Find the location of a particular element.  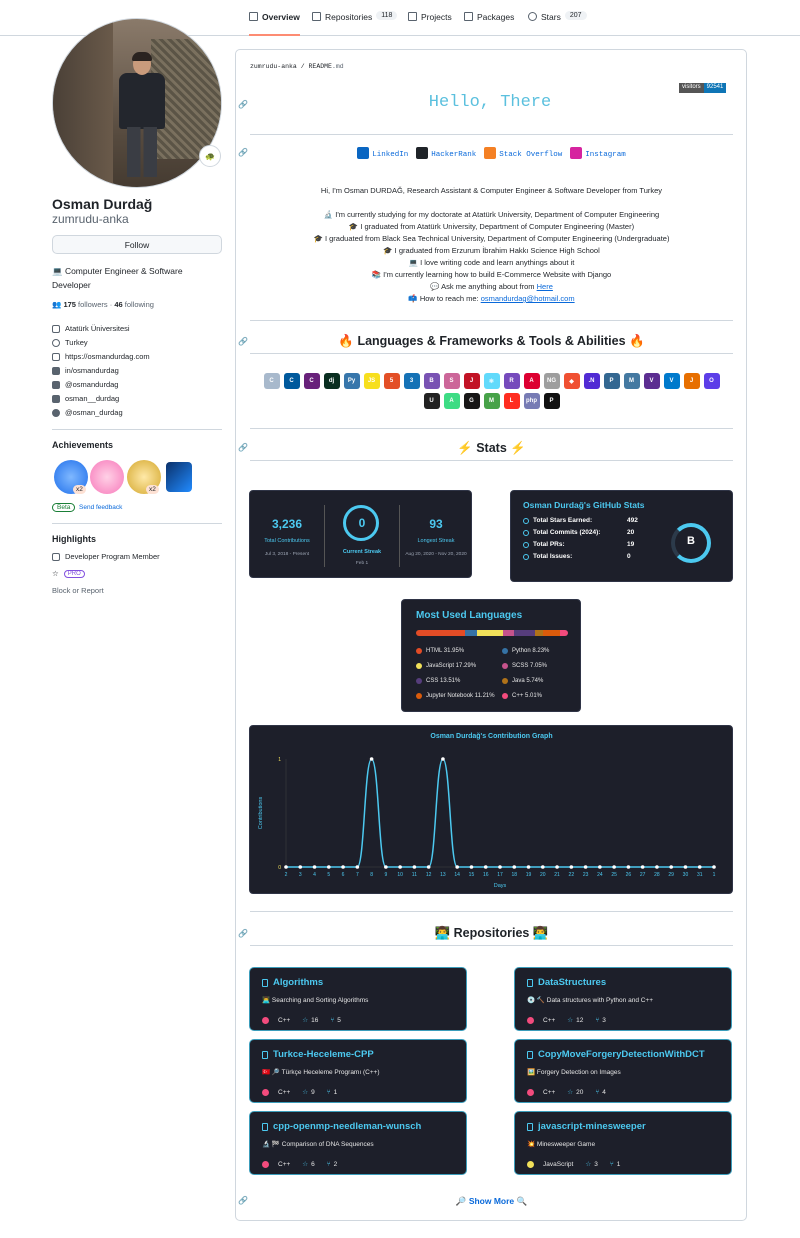

unity-icon: U is located at coordinates (431, 401).